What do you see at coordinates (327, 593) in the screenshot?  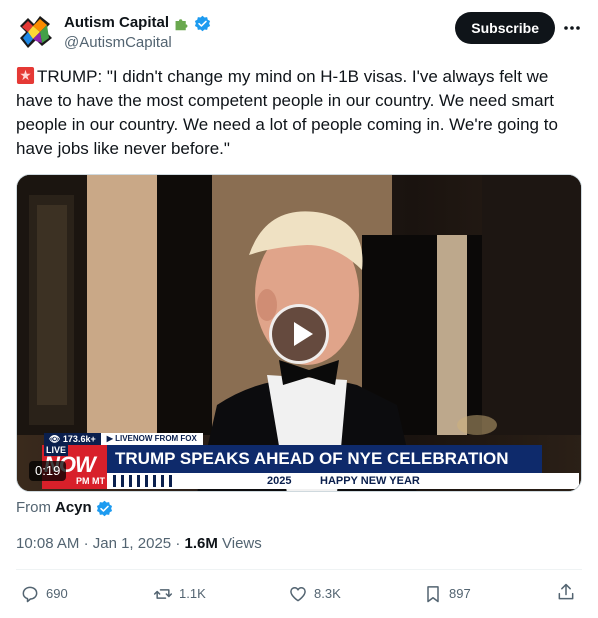 I see `like-count: 8.3K` at bounding box center [327, 593].